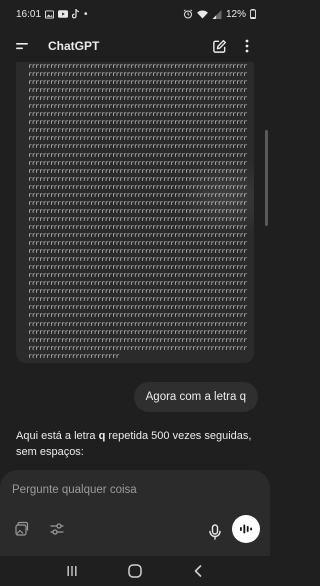 Image resolution: width=320 pixels, height=586 pixels. I want to click on user-message-bubble: Agora com a letra q, so click(195, 397).